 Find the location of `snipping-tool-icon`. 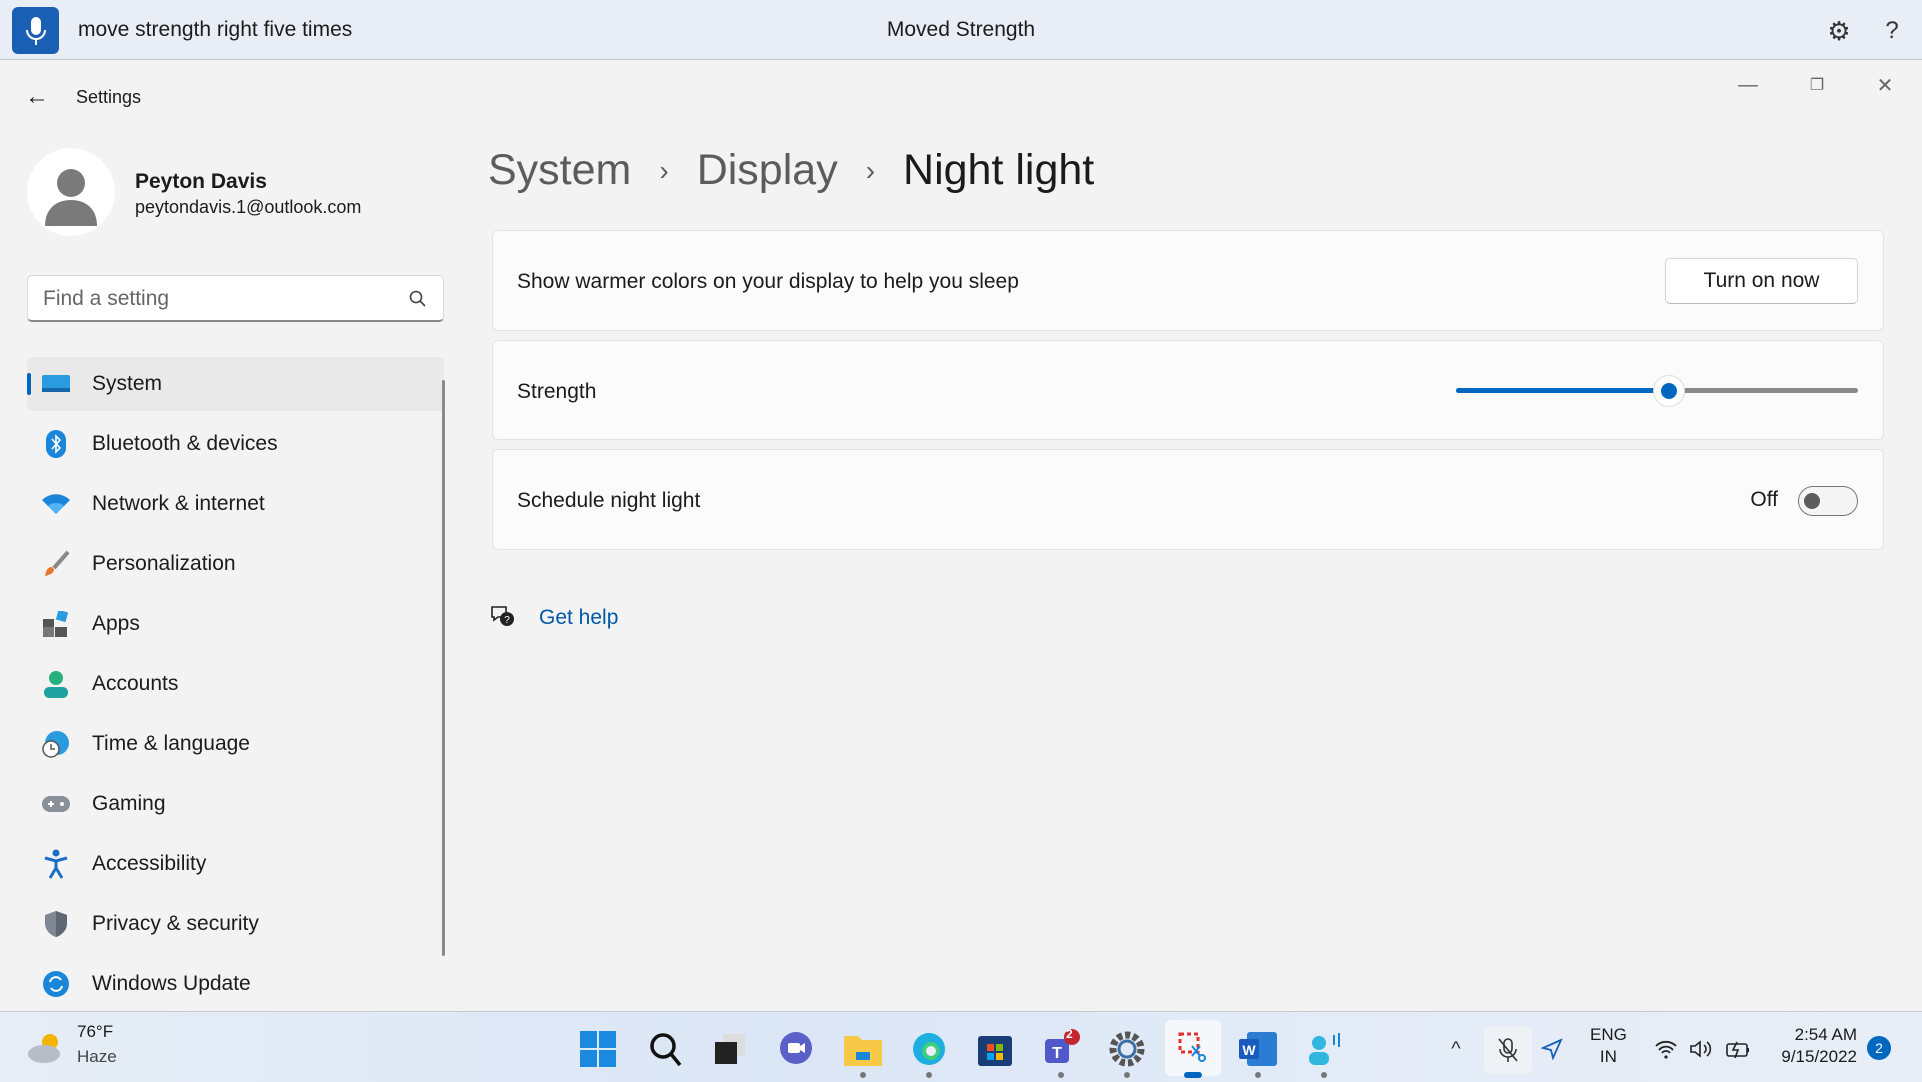

snipping-tool-icon is located at coordinates (1192, 1047).